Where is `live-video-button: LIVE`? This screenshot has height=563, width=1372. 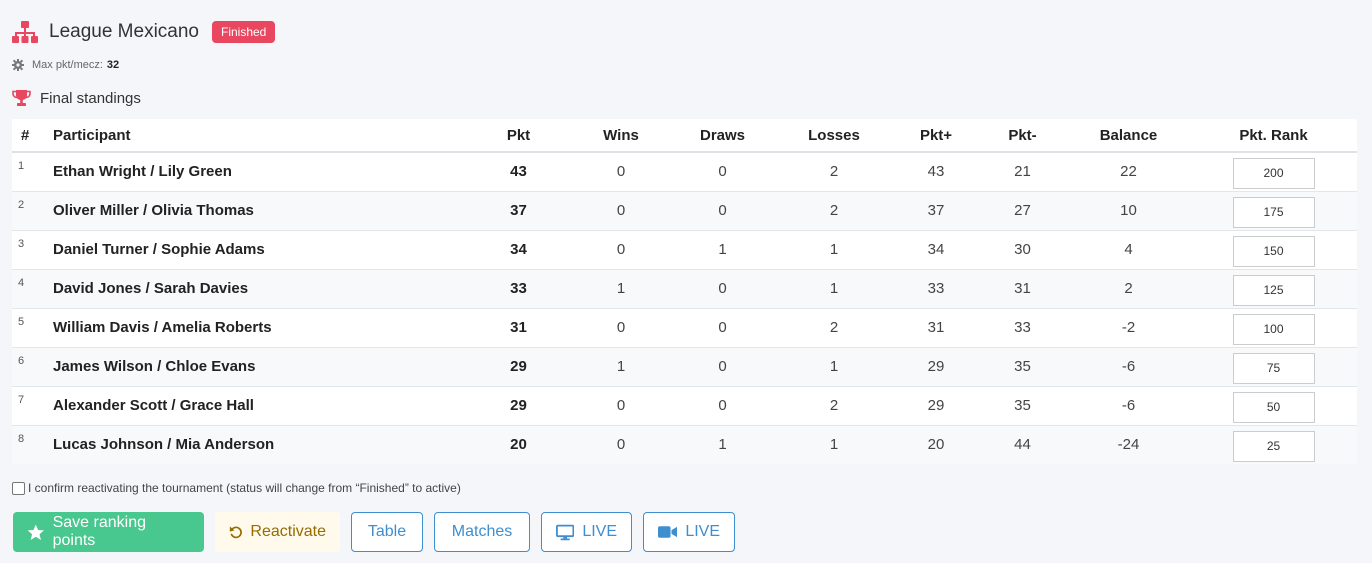
live-video-button: LIVE is located at coordinates (689, 532).